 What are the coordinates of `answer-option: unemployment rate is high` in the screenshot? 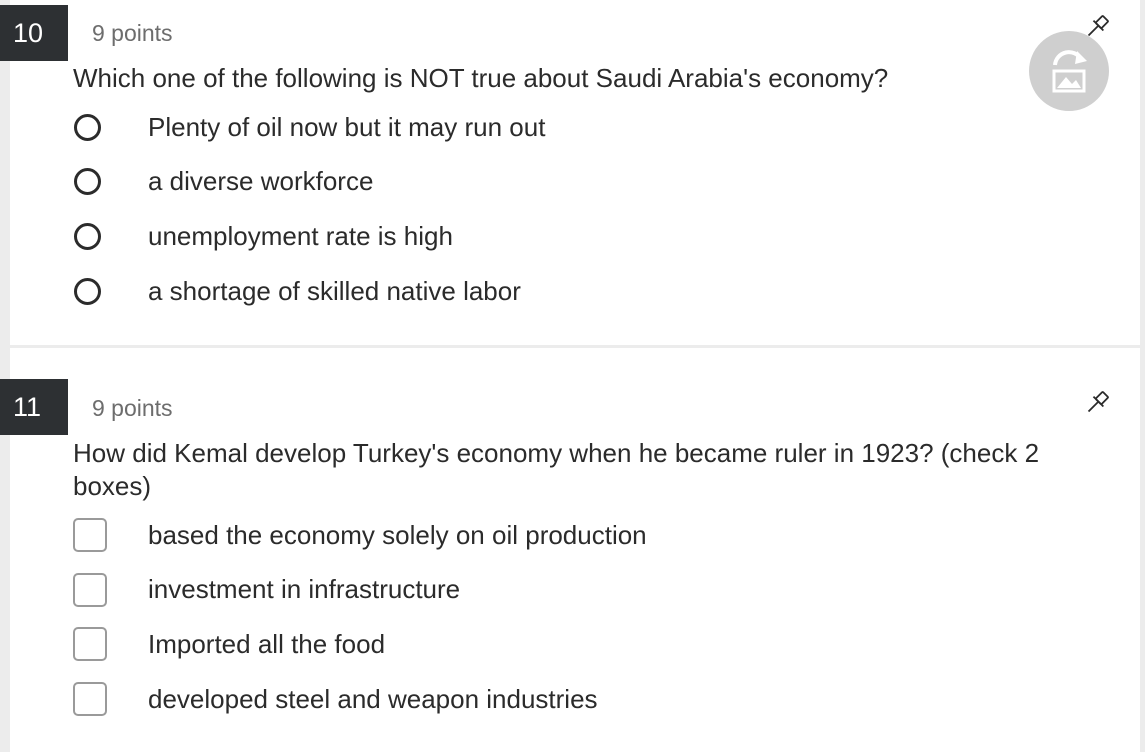 It's located at (263, 236).